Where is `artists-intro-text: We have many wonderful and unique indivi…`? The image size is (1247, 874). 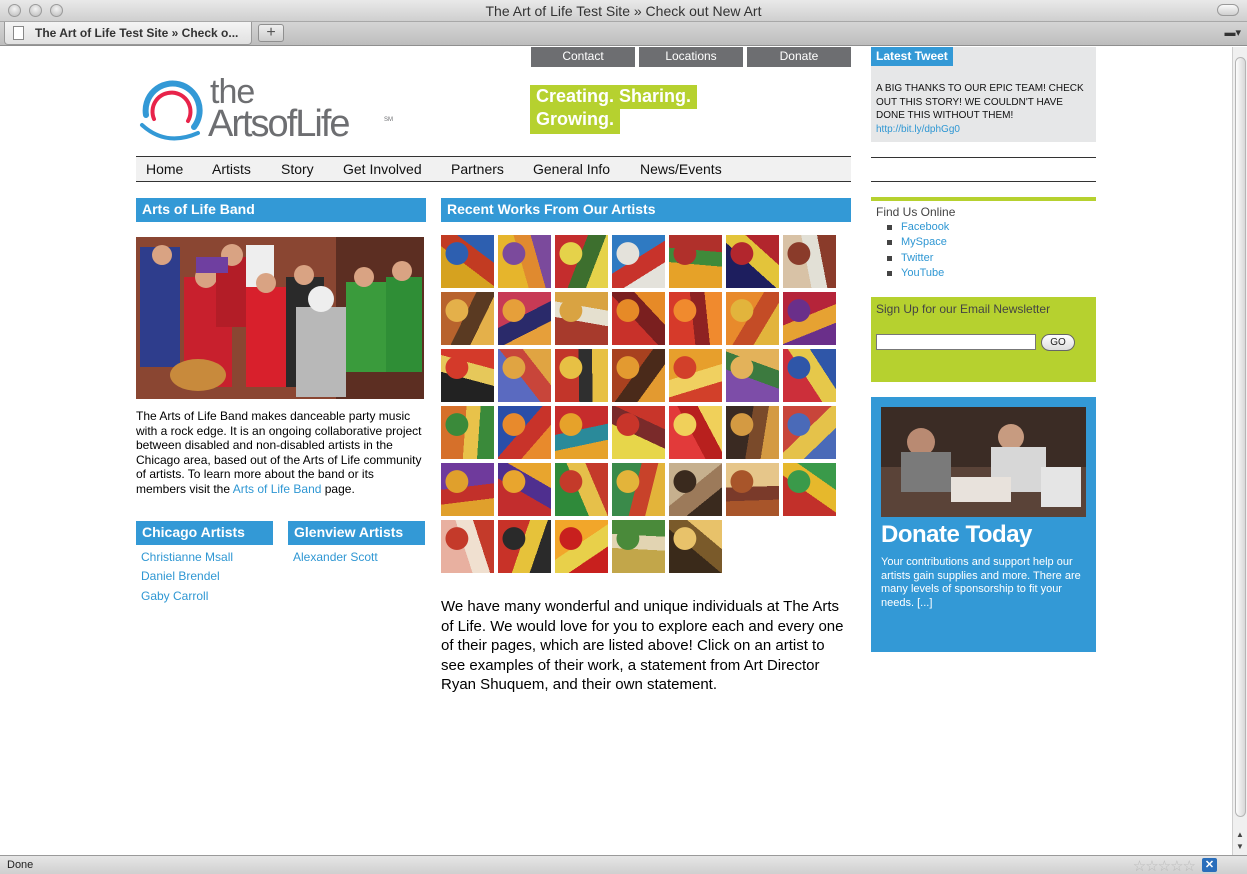
artists-intro-text: We have many wonderful and unique indivi… is located at coordinates (642, 645).